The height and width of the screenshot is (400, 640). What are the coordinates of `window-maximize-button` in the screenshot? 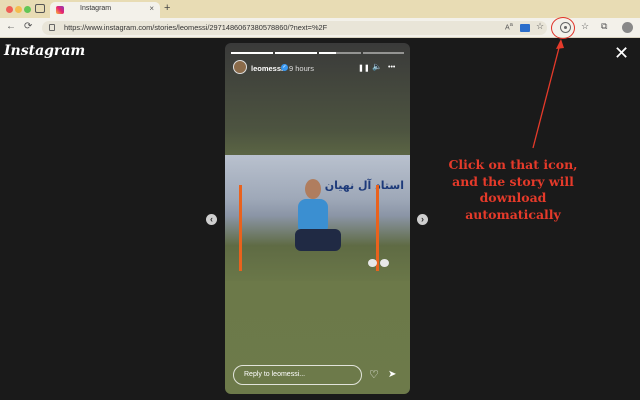 It's located at (27, 9).